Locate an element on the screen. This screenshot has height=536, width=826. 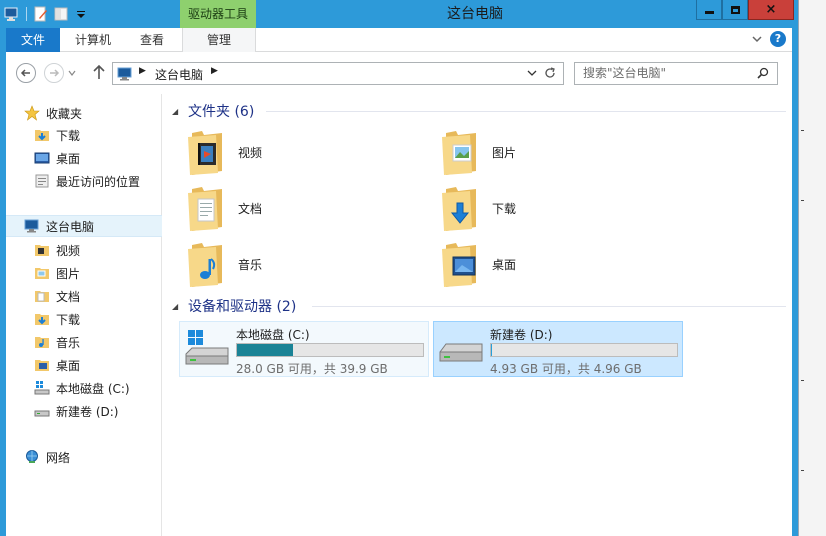
nav-documents: 文档 is located at coordinates (84, 296).